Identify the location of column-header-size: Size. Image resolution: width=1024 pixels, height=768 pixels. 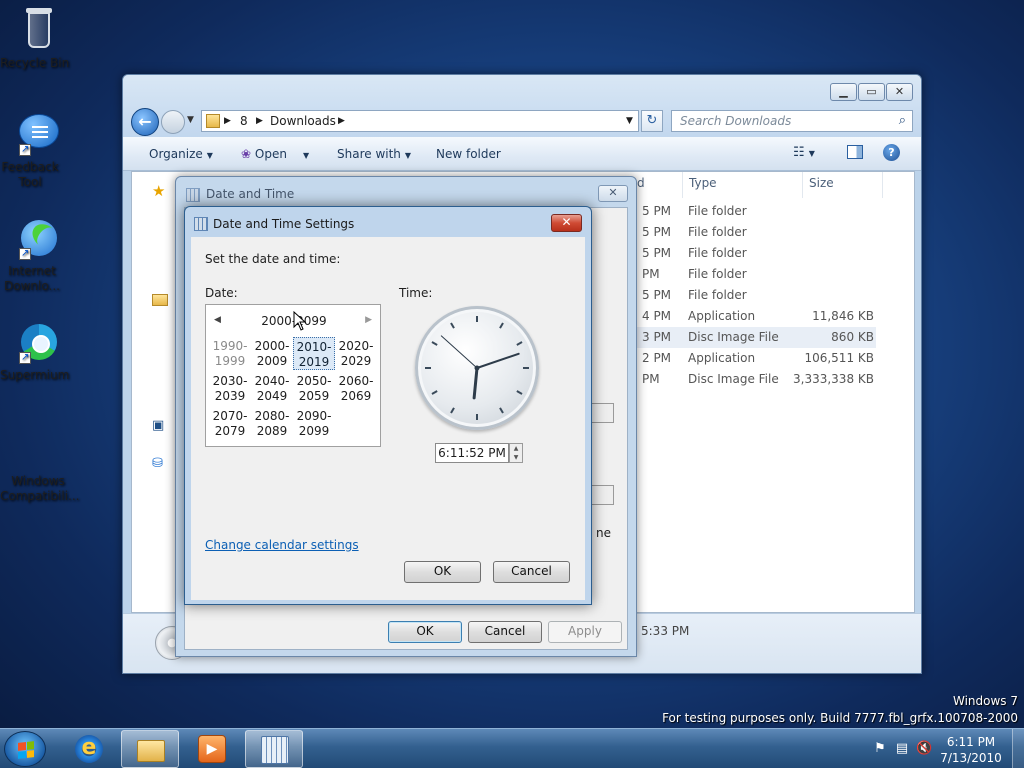
(821, 183).